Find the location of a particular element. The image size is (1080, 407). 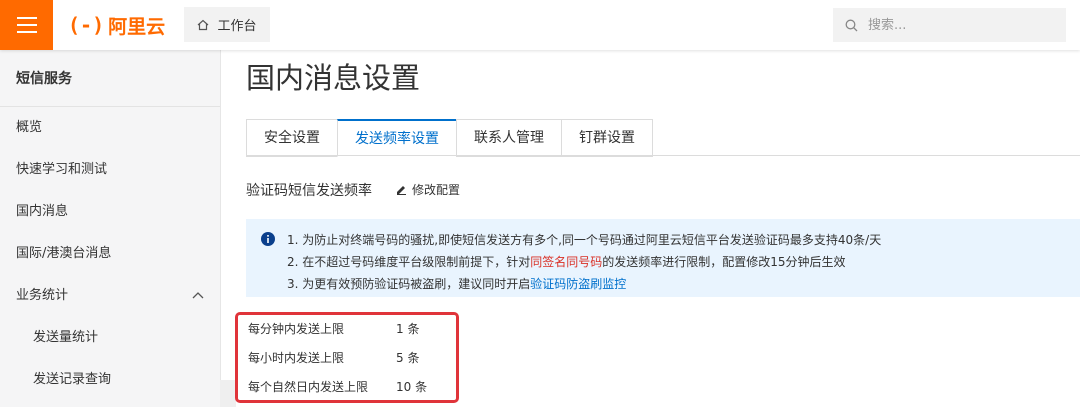

sidebar-item-send-records: 发送记录查询 is located at coordinates (110, 380).